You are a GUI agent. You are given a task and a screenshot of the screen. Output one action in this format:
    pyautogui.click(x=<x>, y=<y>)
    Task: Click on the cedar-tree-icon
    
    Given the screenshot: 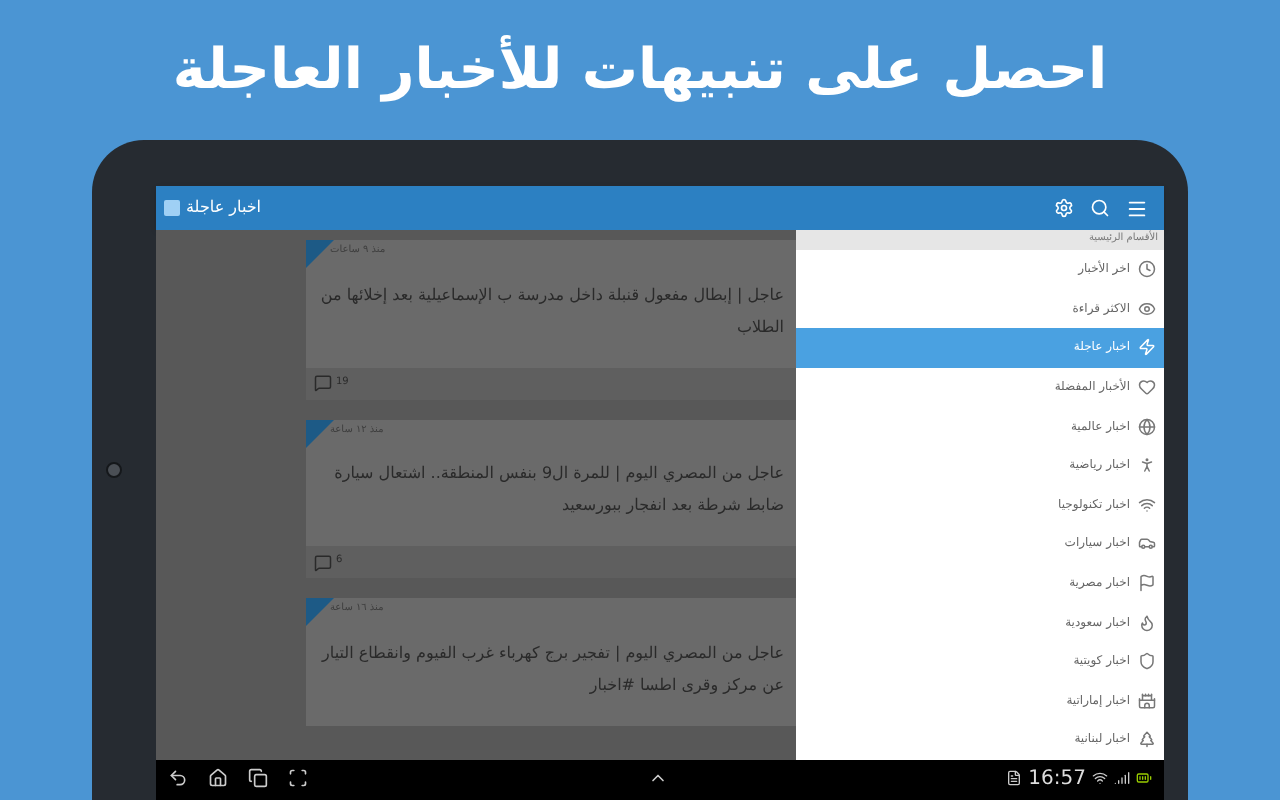 What is the action you would take?
    pyautogui.click(x=1147, y=739)
    